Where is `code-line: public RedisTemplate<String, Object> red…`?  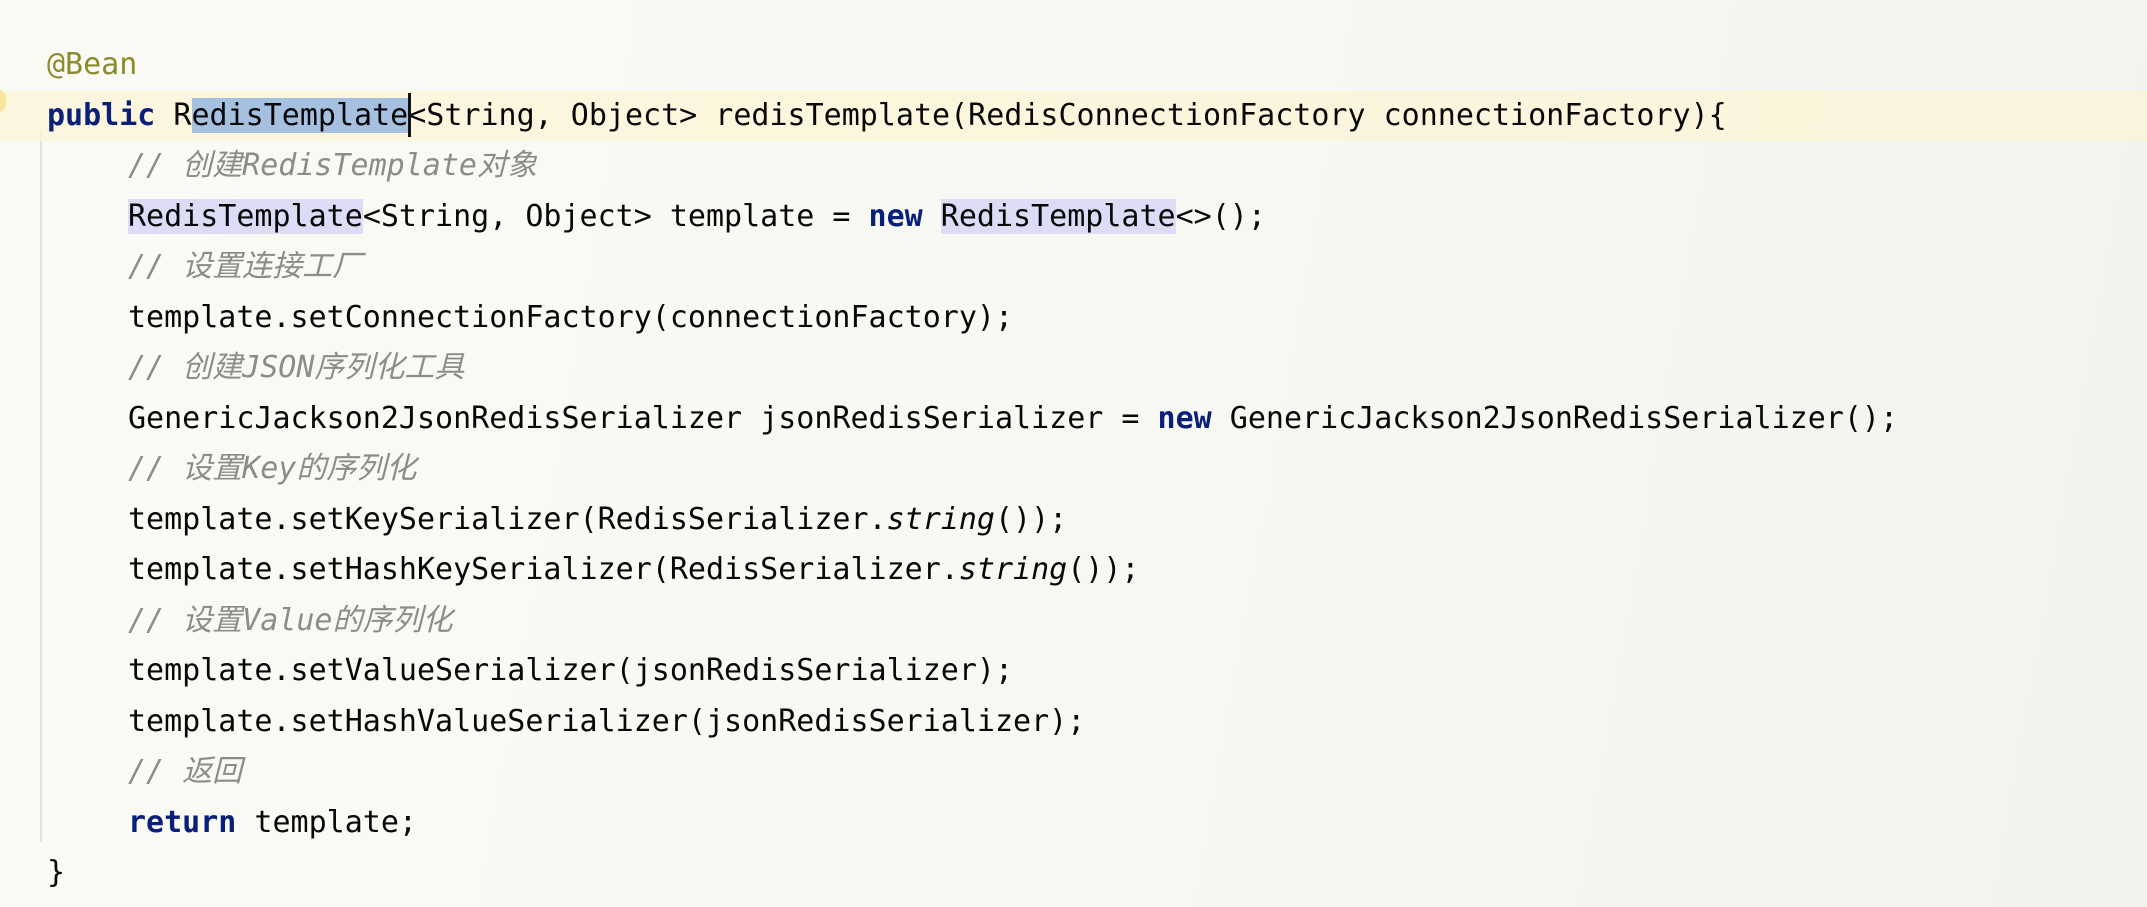 code-line: public RedisTemplate<String, Object> red… is located at coordinates (1073, 115).